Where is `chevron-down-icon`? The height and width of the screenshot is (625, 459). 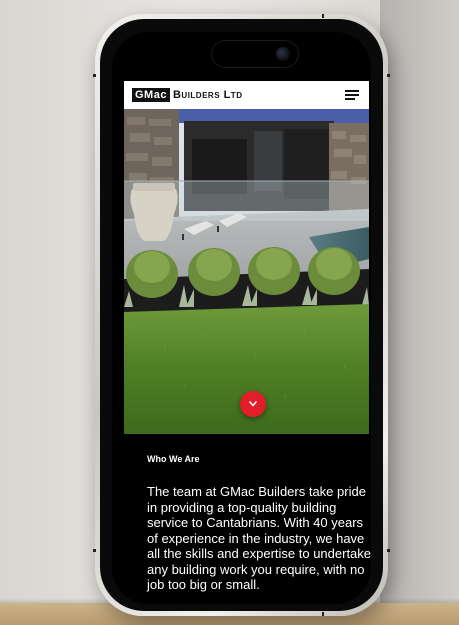
chevron-down-icon is located at coordinates (253, 404).